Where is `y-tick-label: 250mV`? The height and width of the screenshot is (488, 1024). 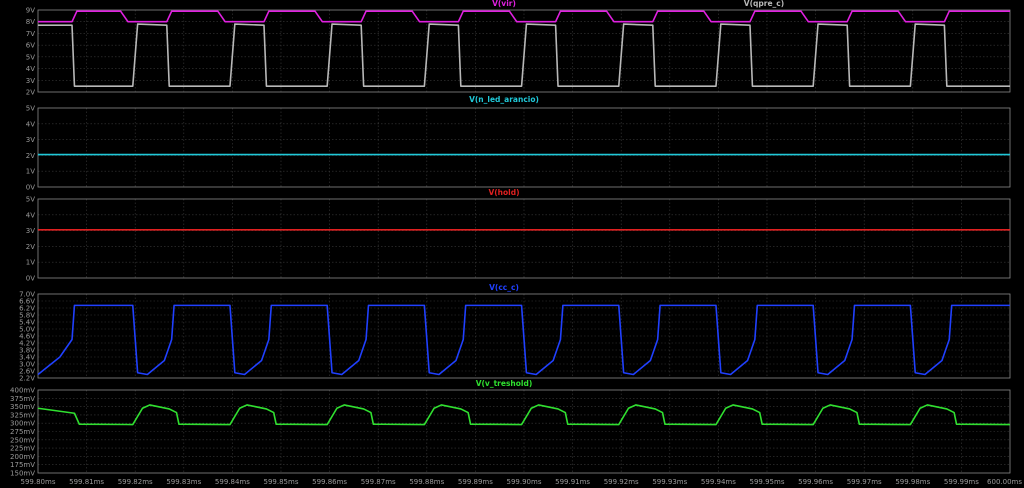 y-tick-label: 250mV is located at coordinates (22, 440).